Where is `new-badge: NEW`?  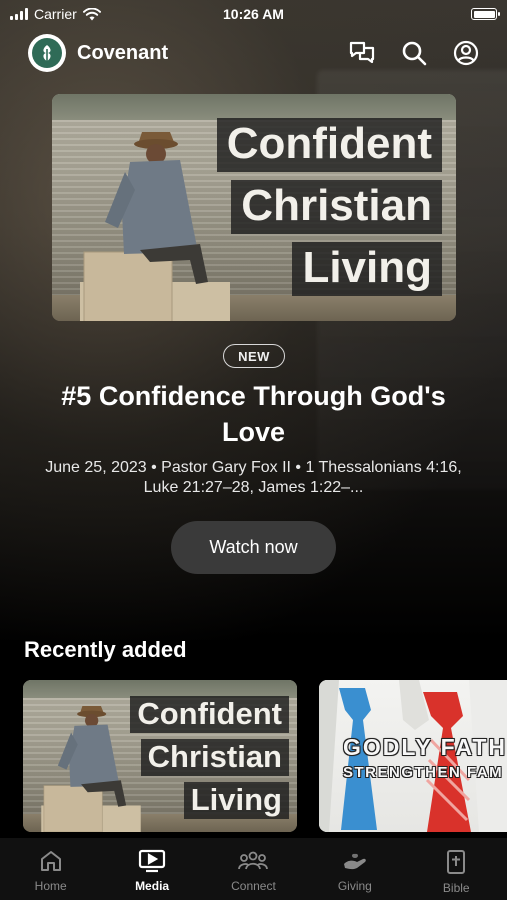 new-badge: NEW is located at coordinates (254, 356).